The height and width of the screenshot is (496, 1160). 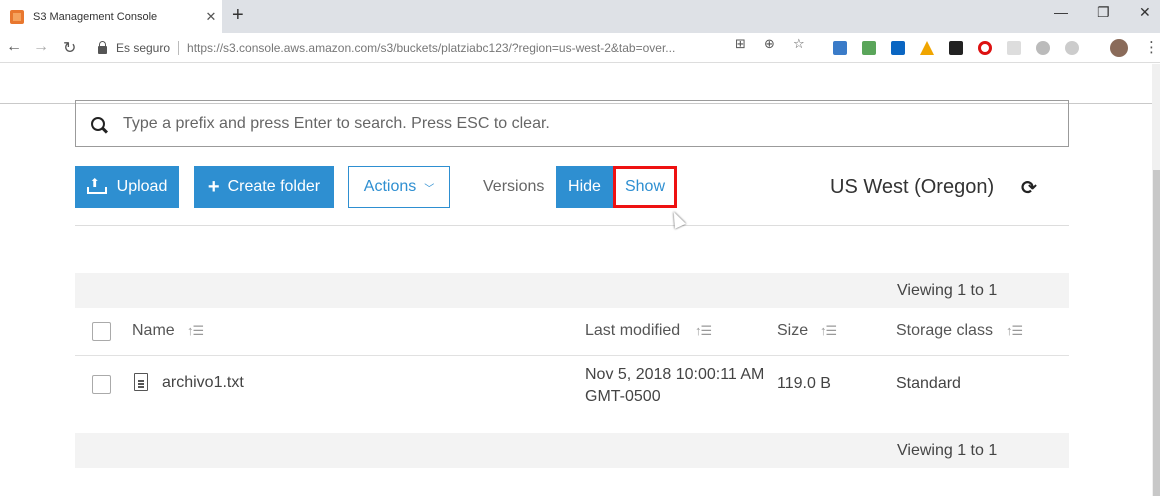 I want to click on actions-dropdown: Actions ﹀, so click(x=399, y=187).